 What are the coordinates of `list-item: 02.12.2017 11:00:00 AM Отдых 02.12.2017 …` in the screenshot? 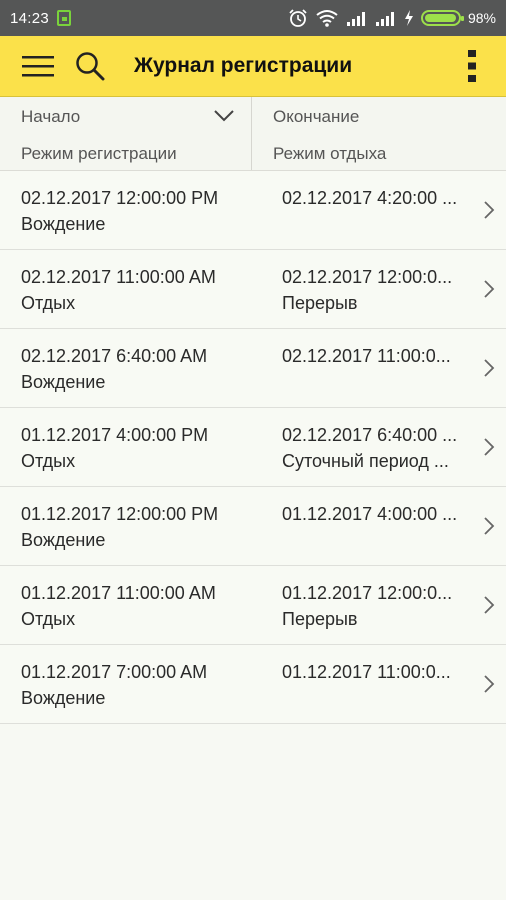 It's located at (253, 289).